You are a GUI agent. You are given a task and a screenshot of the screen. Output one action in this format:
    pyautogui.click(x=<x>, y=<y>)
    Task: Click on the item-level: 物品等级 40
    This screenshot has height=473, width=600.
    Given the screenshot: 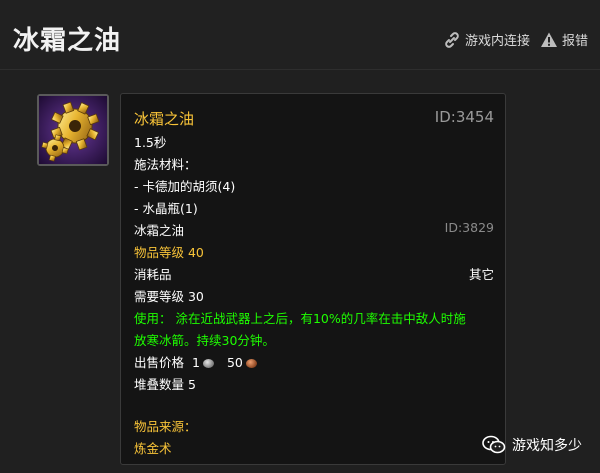 What is the action you would take?
    pyautogui.click(x=169, y=252)
    